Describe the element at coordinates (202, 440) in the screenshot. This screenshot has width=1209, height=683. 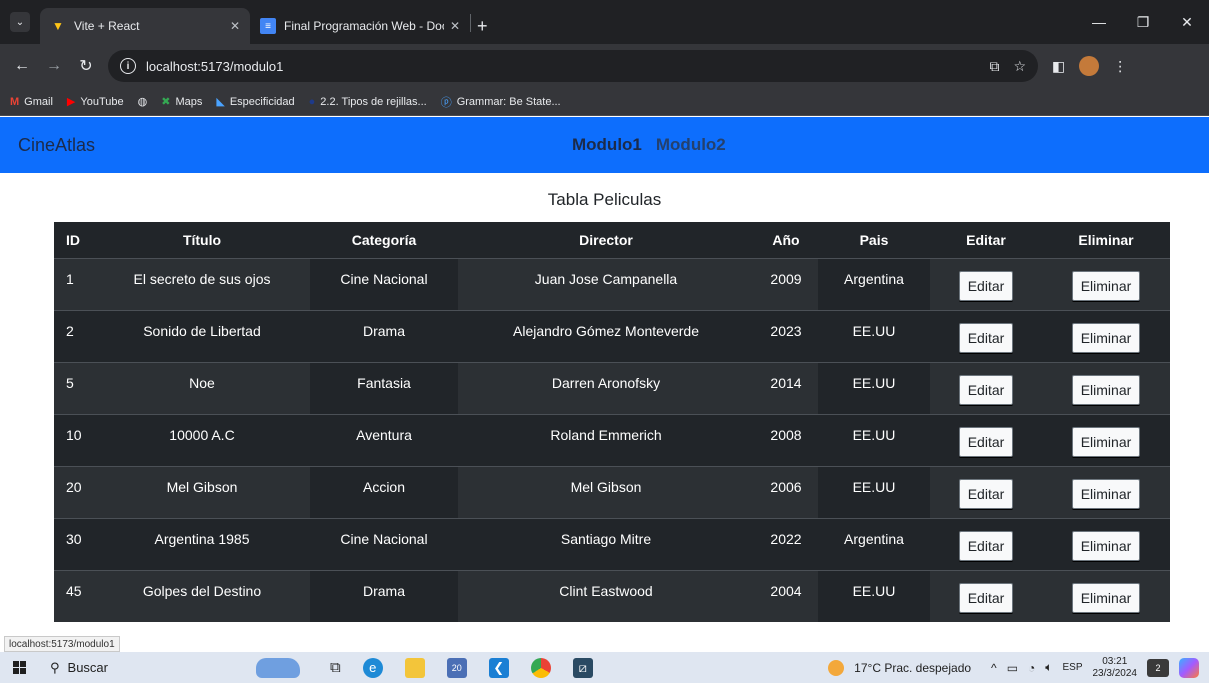
I see `cell-titulo: 10000 A.C` at that location.